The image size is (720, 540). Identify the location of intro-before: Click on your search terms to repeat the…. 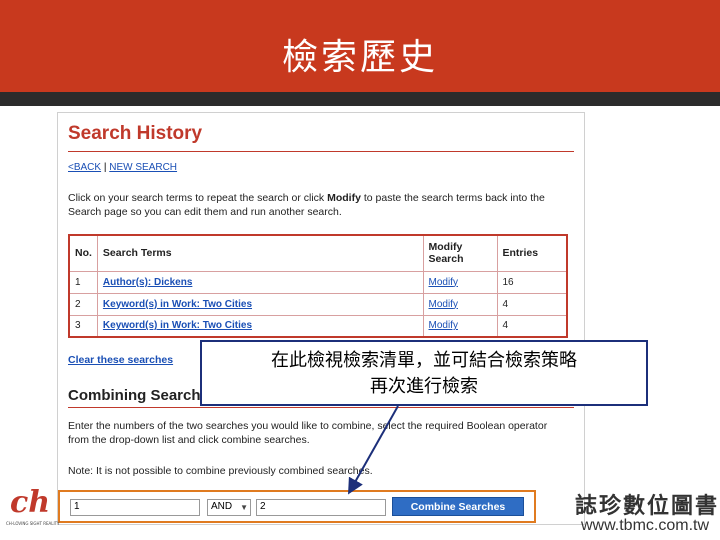
(198, 198).